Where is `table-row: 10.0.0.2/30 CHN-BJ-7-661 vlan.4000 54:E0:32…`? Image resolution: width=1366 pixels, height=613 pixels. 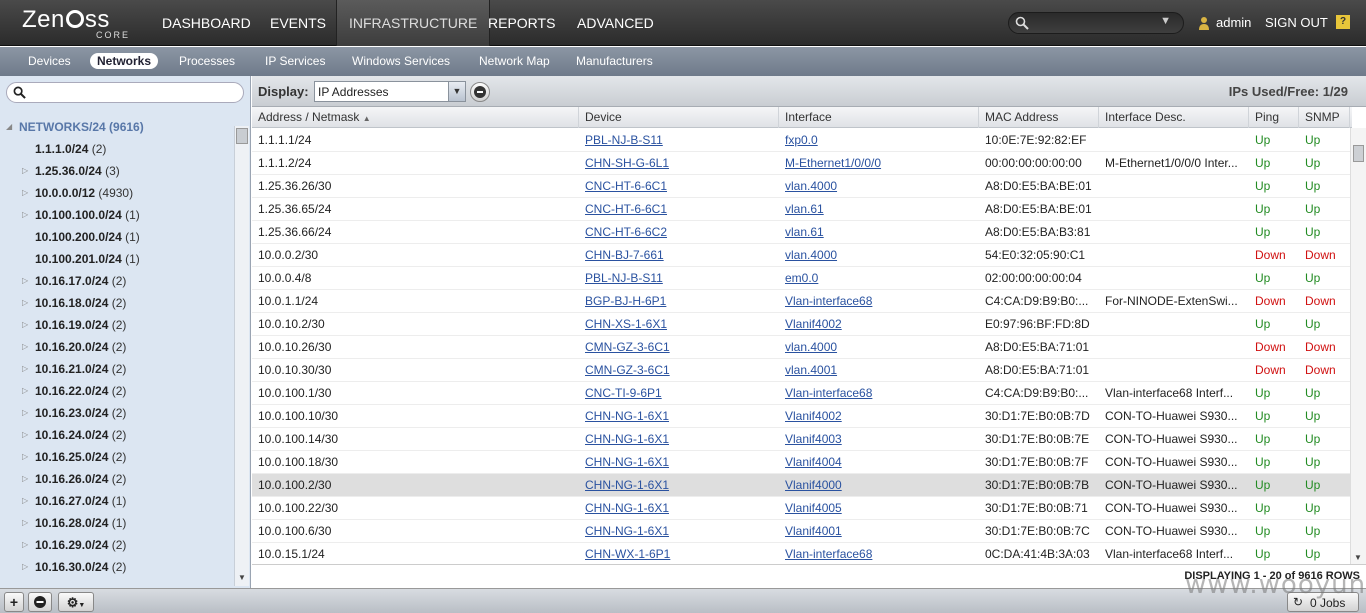
table-row: 10.0.0.2/30 CHN-BJ-7-661 vlan.4000 54:E0:32… is located at coordinates (801, 255).